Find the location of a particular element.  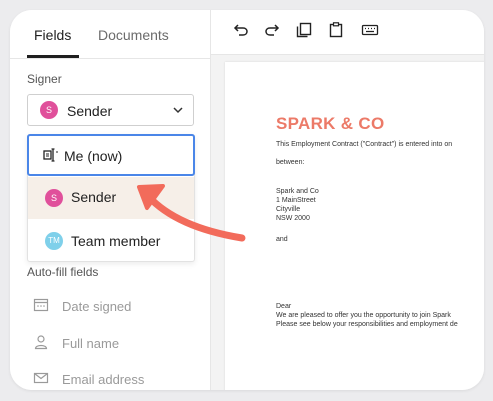

autofill-email-address: Email address is located at coordinates (112, 379).